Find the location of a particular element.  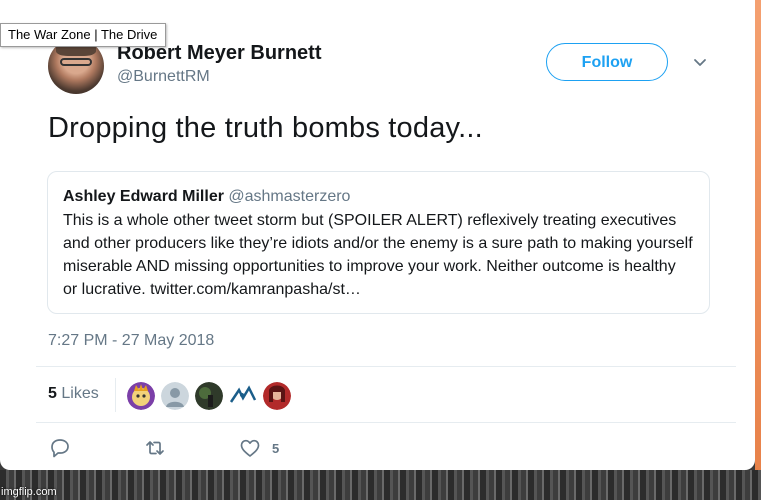

tweet-timestamp: 7:27 PM - 27 May 2018 is located at coordinates (131, 341).